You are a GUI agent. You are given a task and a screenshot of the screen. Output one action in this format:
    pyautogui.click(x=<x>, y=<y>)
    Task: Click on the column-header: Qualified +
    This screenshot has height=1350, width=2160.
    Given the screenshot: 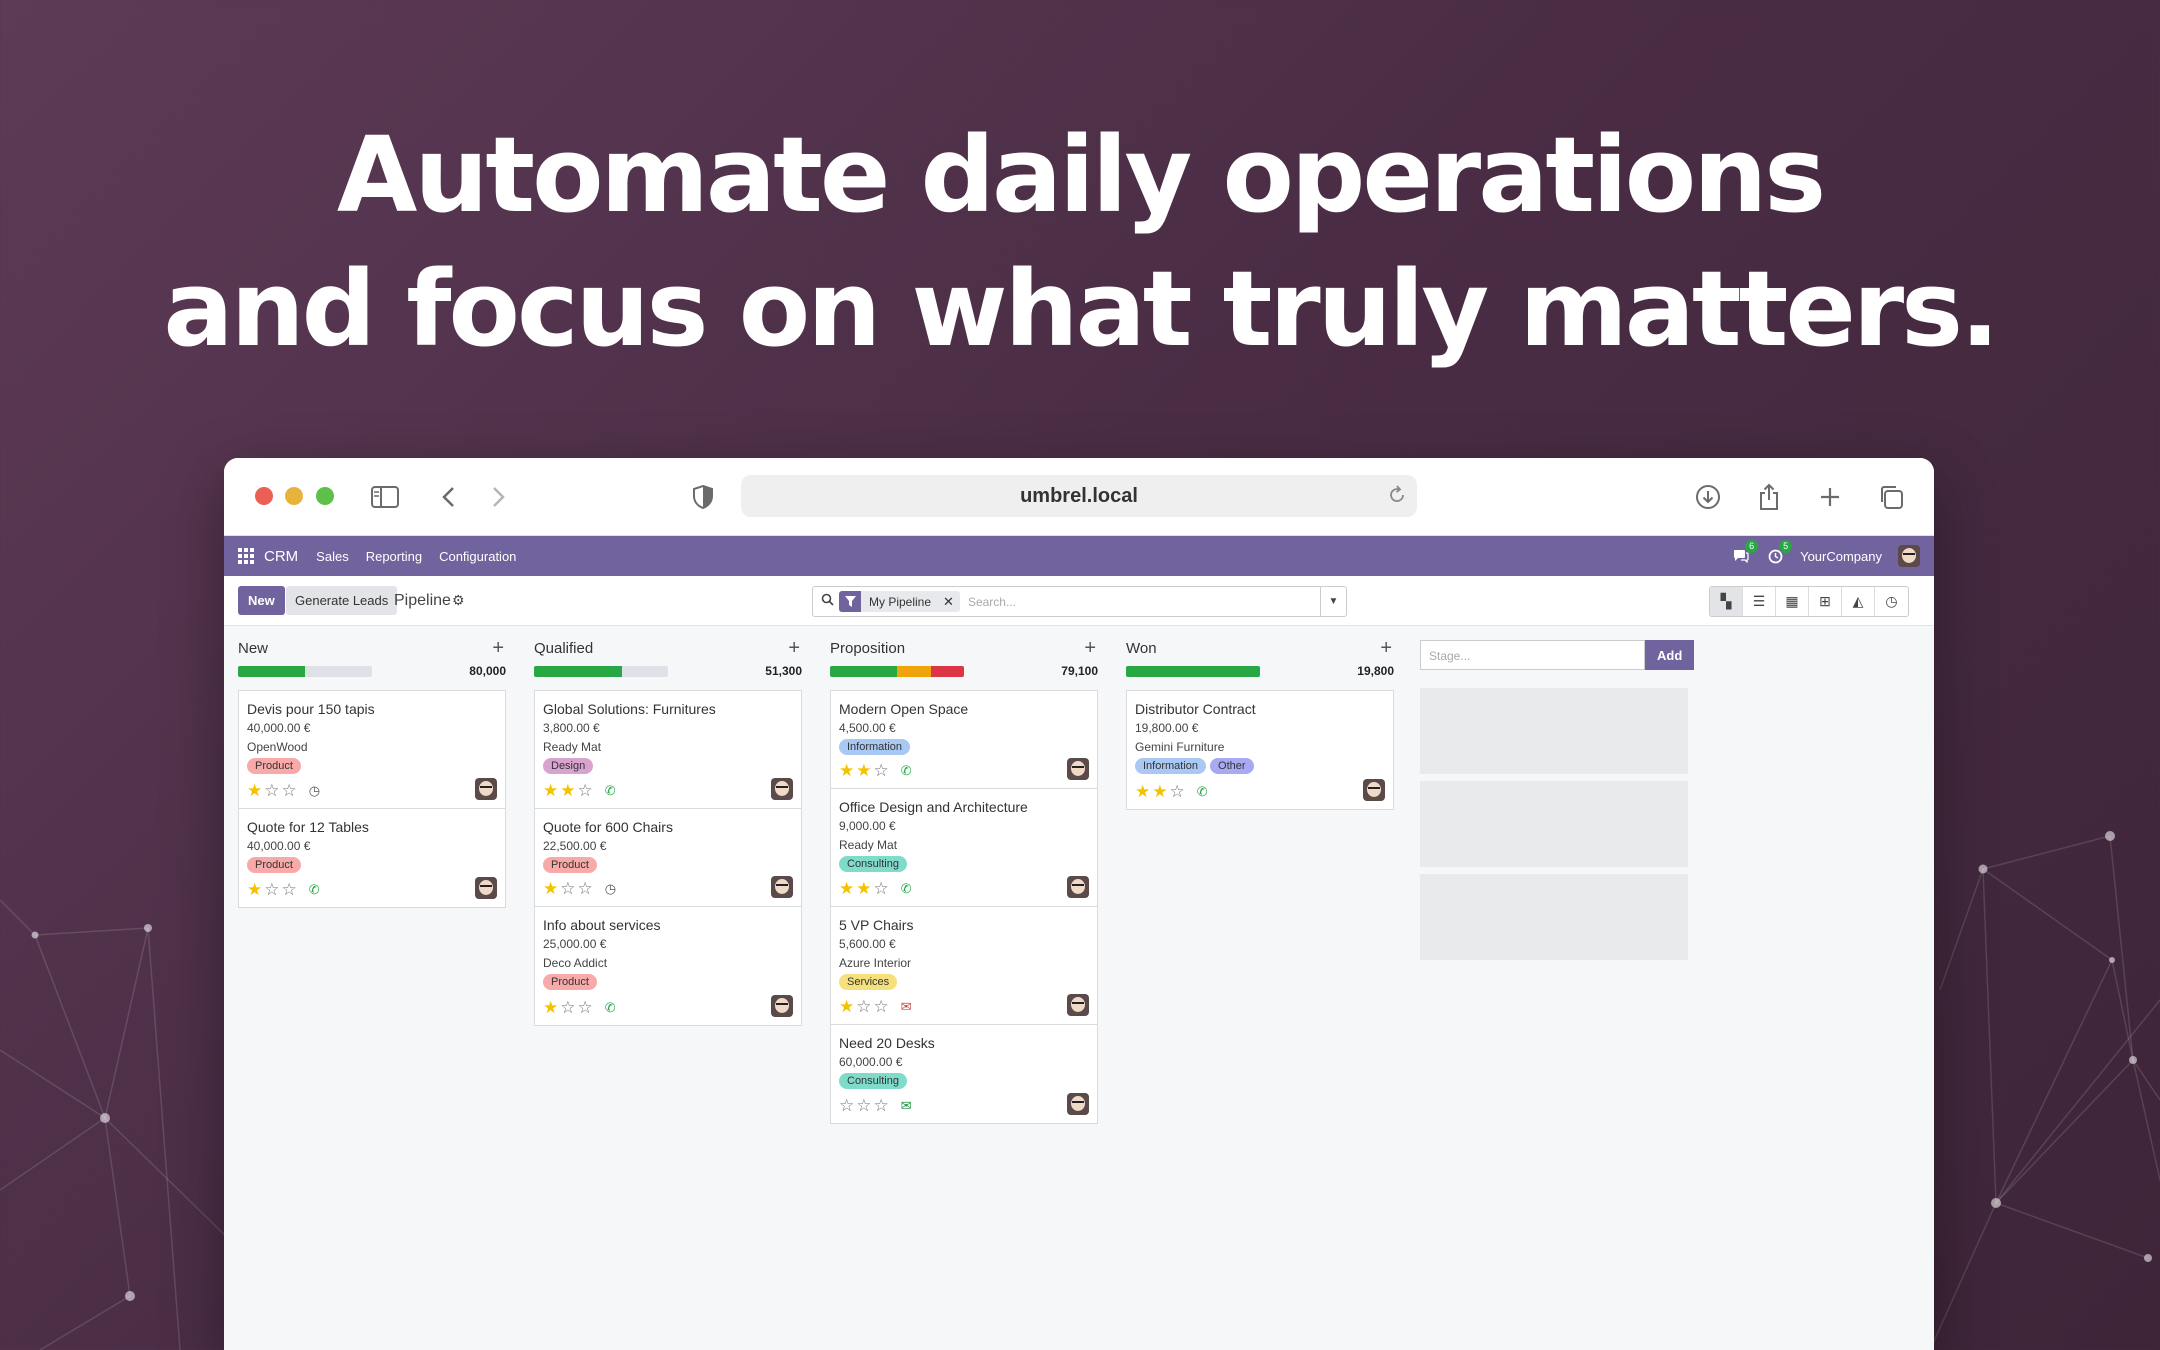 What is the action you would take?
    pyautogui.click(x=668, y=642)
    